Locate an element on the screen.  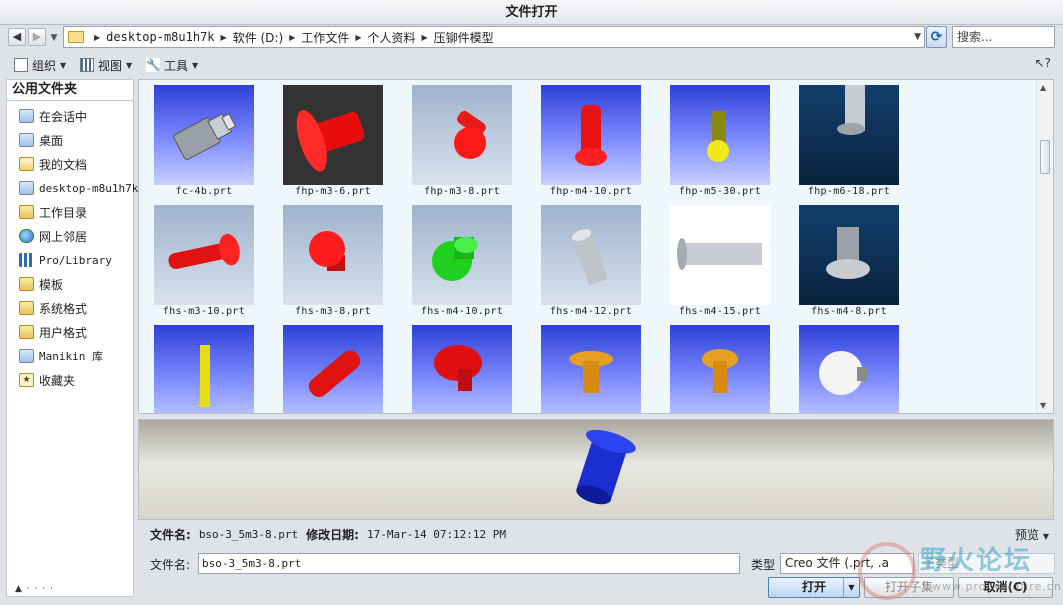
sidebar-item-templates: 模板 is located at coordinates (41, 284).